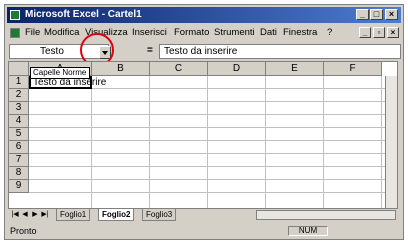 The image size is (408, 242). Describe the element at coordinates (19, 121) in the screenshot. I see `row-header-4: 4` at that location.